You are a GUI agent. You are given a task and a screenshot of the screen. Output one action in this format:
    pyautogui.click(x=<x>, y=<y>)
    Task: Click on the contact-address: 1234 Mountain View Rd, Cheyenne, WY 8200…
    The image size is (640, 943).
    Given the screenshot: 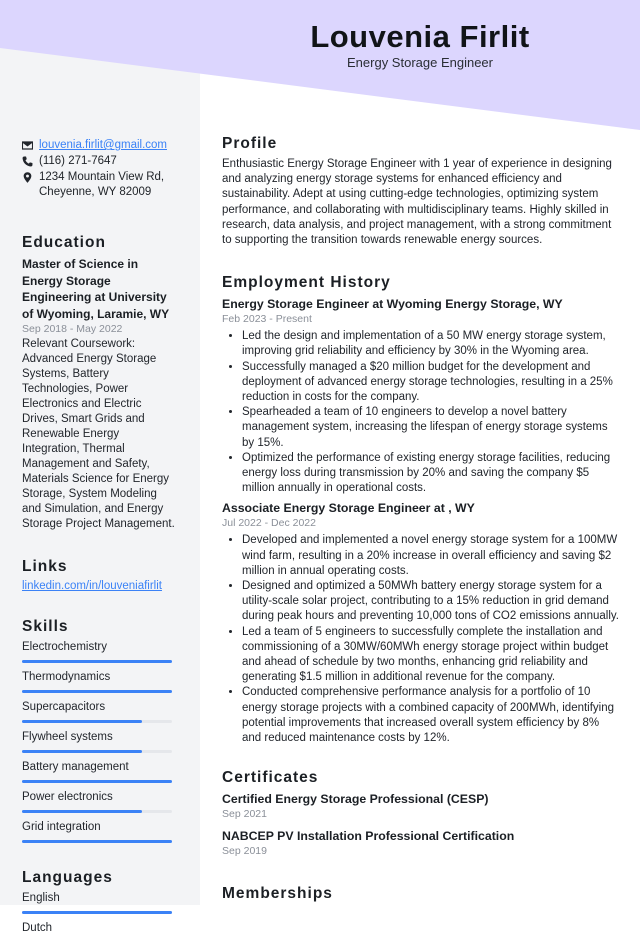 What is the action you would take?
    pyautogui.click(x=99, y=185)
    